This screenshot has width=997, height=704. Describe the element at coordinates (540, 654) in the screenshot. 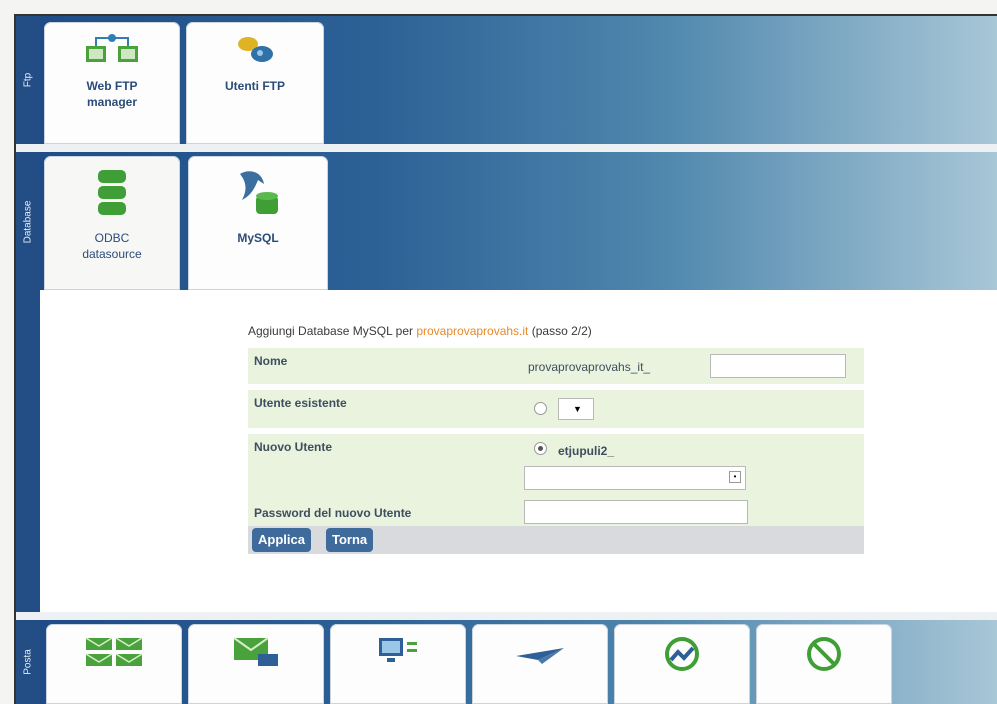

I see `paper-plane-icon` at that location.